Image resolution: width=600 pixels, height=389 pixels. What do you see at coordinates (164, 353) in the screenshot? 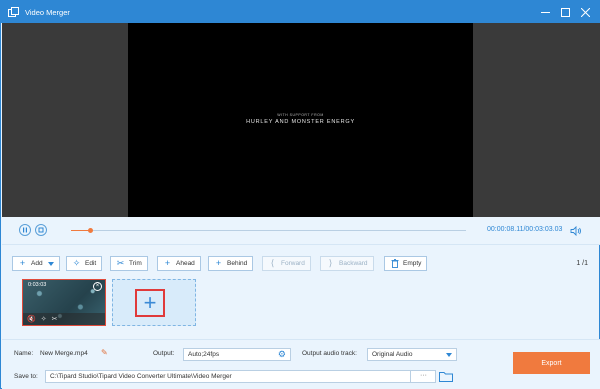
I see `output-label: Output:` at bounding box center [164, 353].